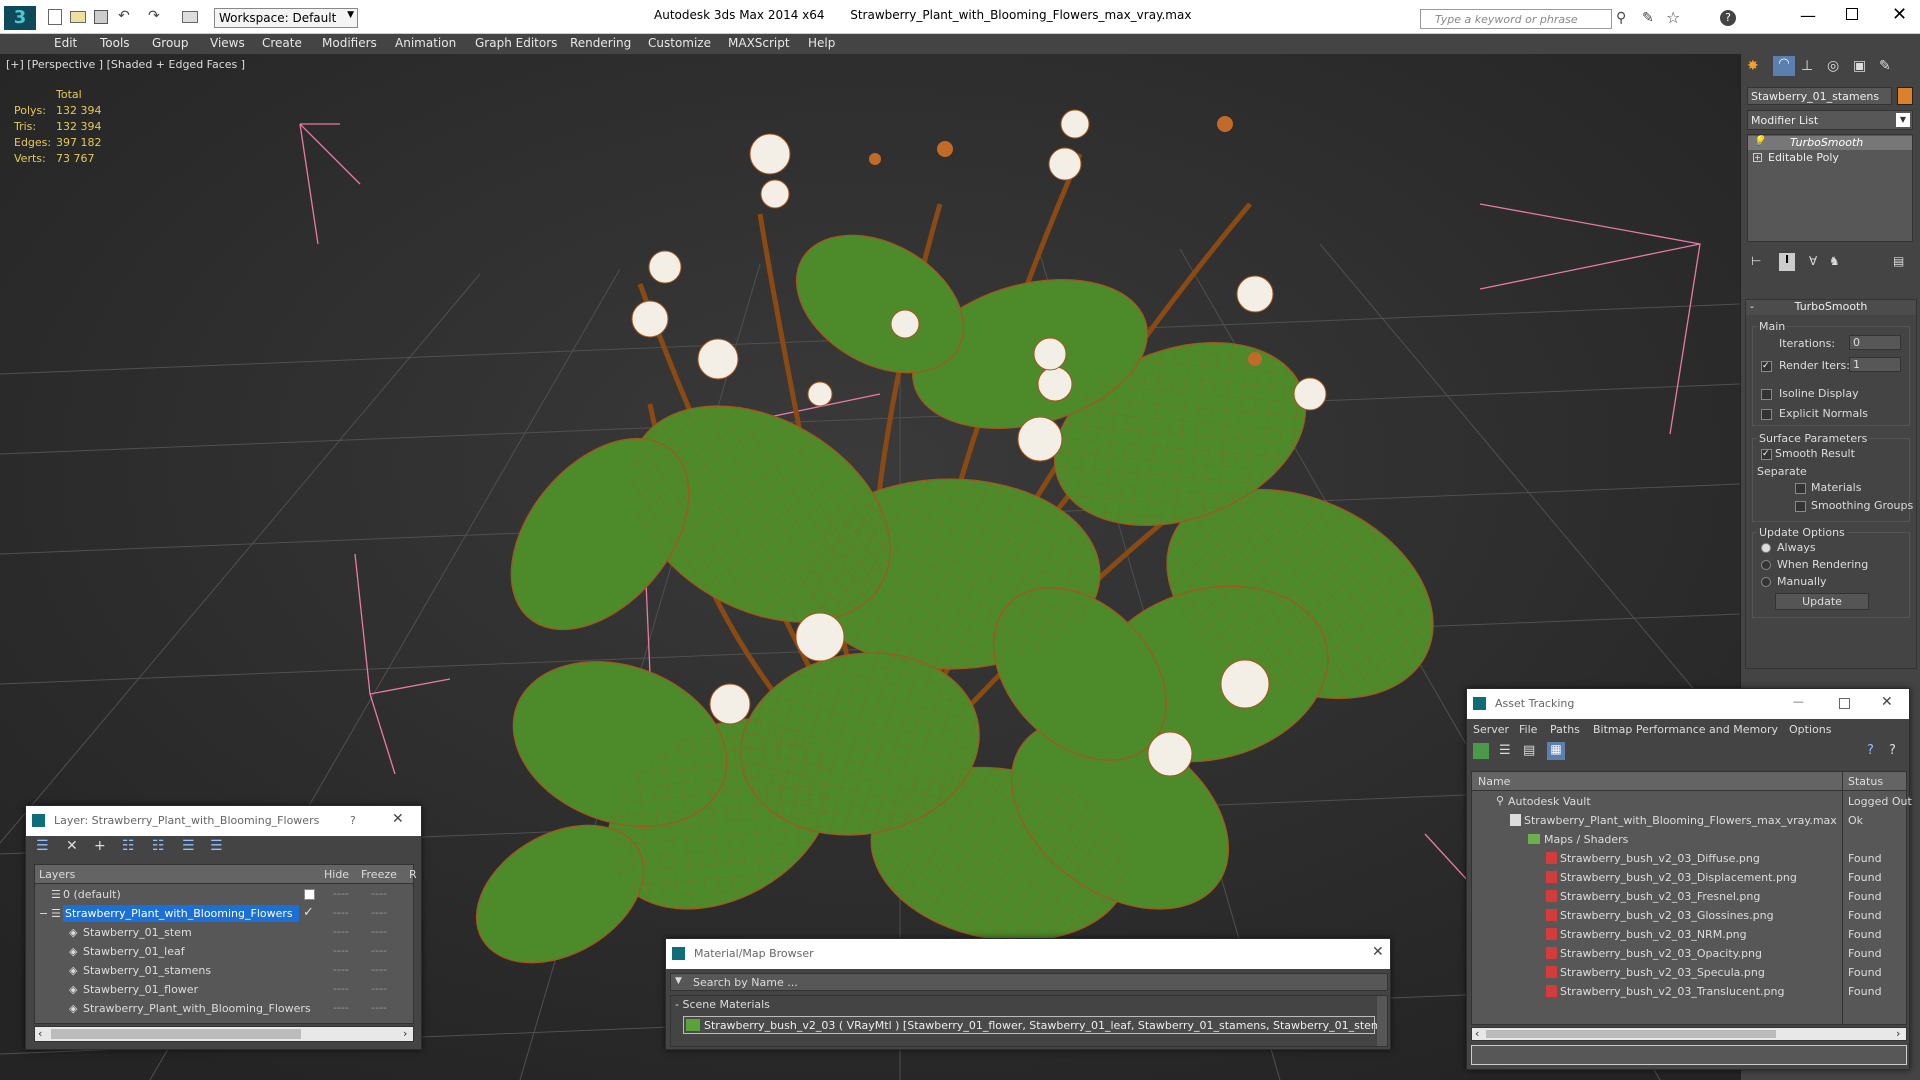  What do you see at coordinates (405, 1033) in the screenshot?
I see `scroll-right-icon: ›` at bounding box center [405, 1033].